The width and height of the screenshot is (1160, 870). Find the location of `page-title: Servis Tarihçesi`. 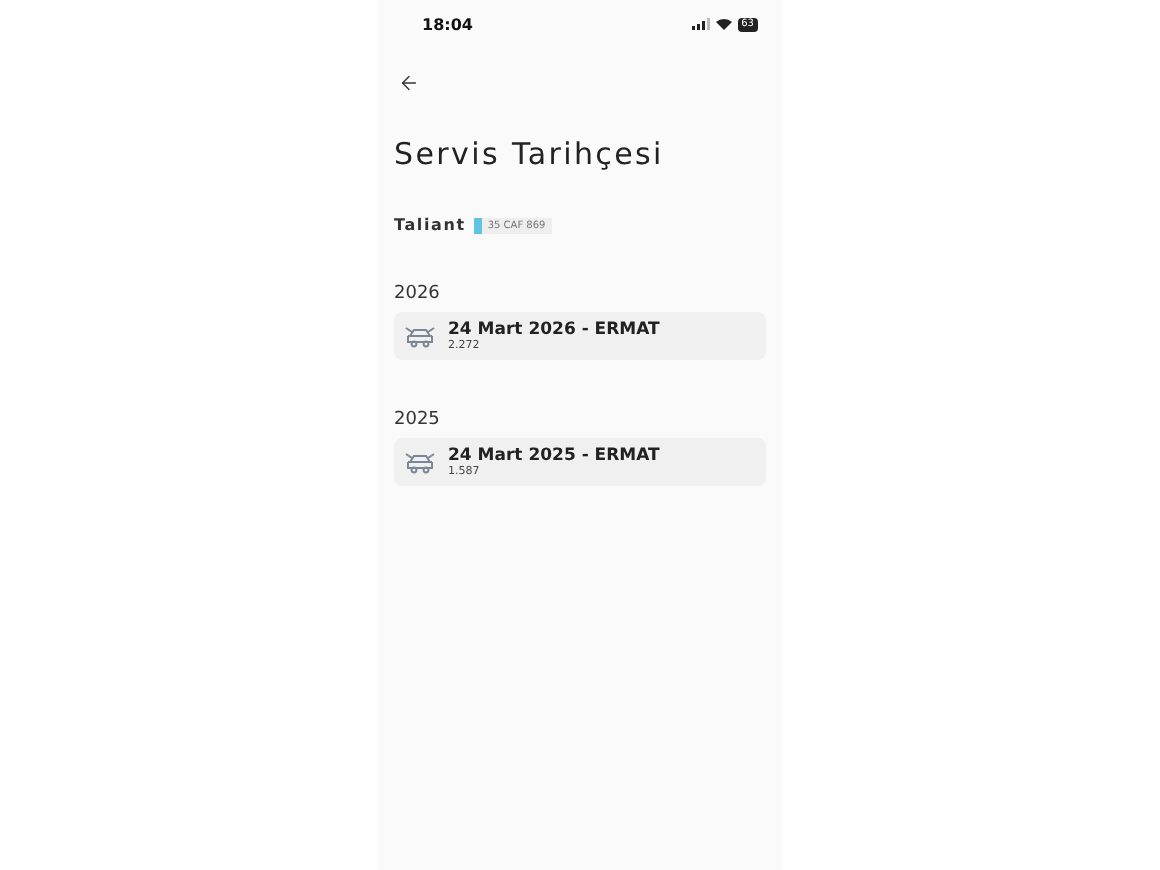

page-title: Servis Tarihçesi is located at coordinates (530, 154).